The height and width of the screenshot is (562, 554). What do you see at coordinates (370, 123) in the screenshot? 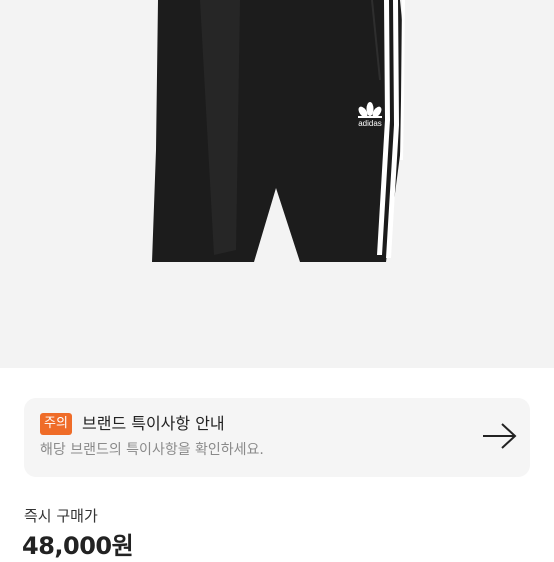
I see `brand-logo: adidas` at bounding box center [370, 123].